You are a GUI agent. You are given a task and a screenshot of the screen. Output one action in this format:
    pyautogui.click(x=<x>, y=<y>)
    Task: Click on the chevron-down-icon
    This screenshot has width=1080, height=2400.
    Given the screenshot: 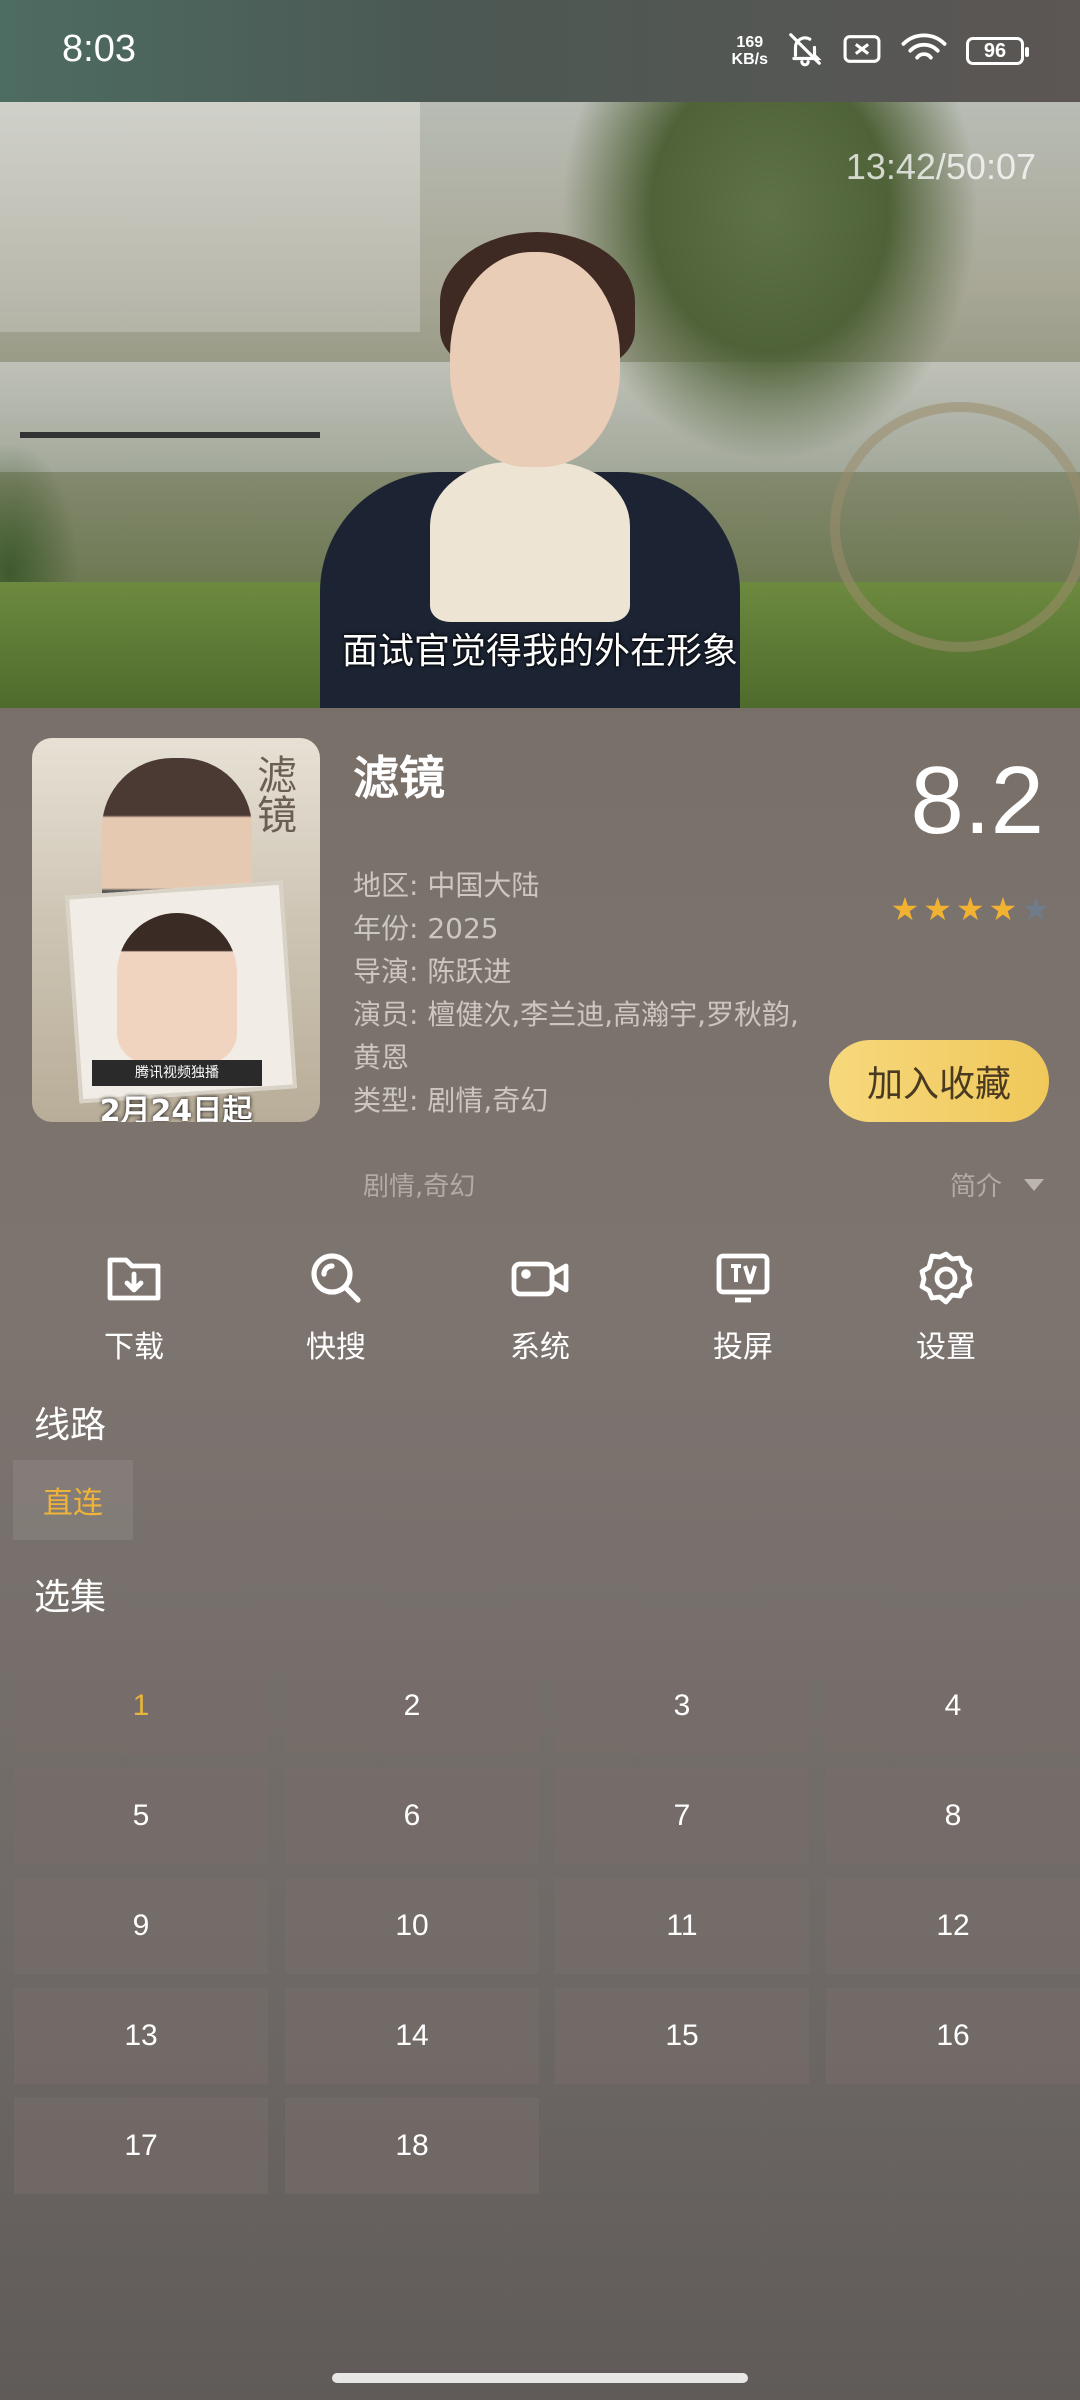 What is the action you would take?
    pyautogui.click(x=1034, y=1184)
    